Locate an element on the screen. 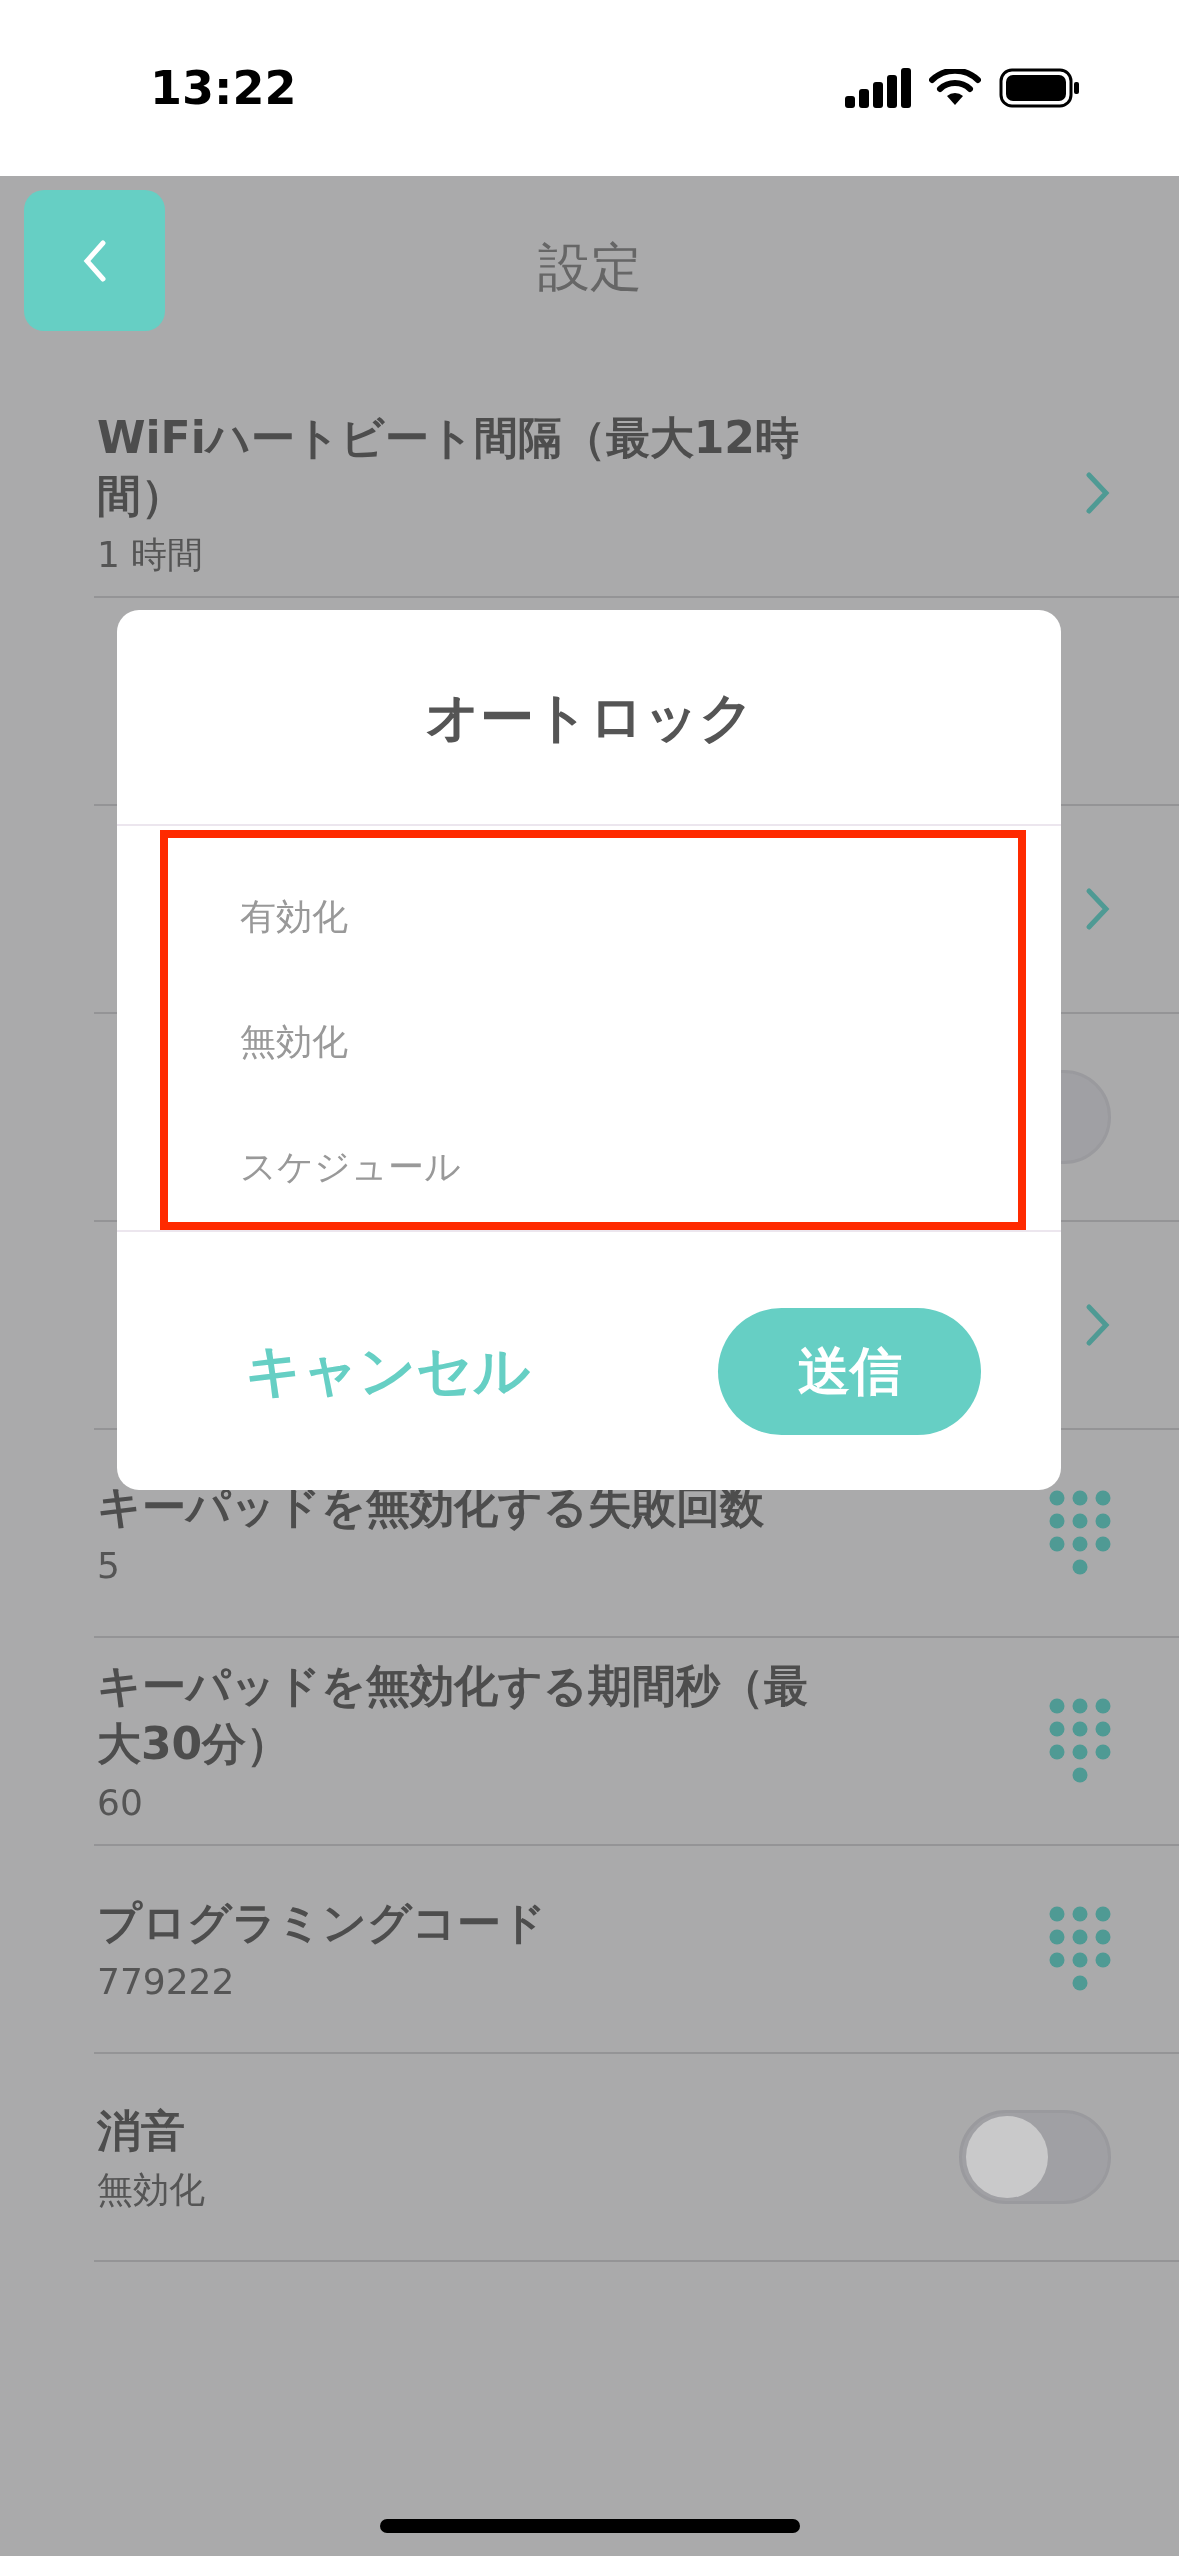  setting-value: 1 時間 is located at coordinates (151, 555).